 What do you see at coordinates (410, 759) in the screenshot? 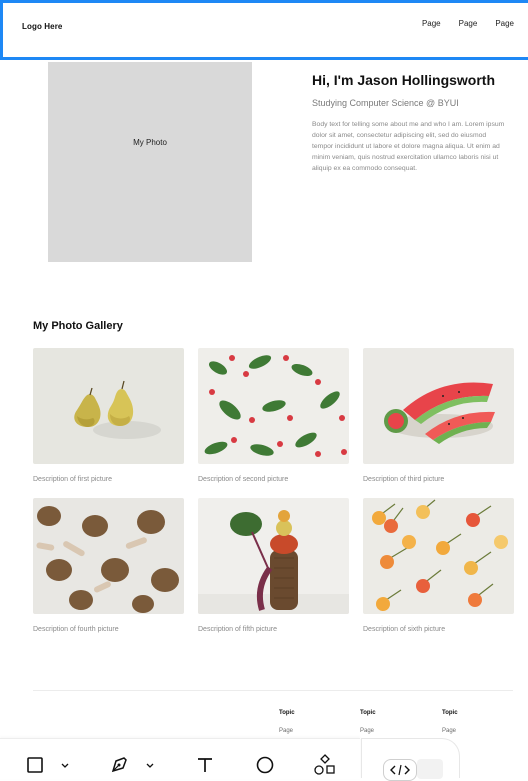
I see `dev-mode-panel` at bounding box center [410, 759].